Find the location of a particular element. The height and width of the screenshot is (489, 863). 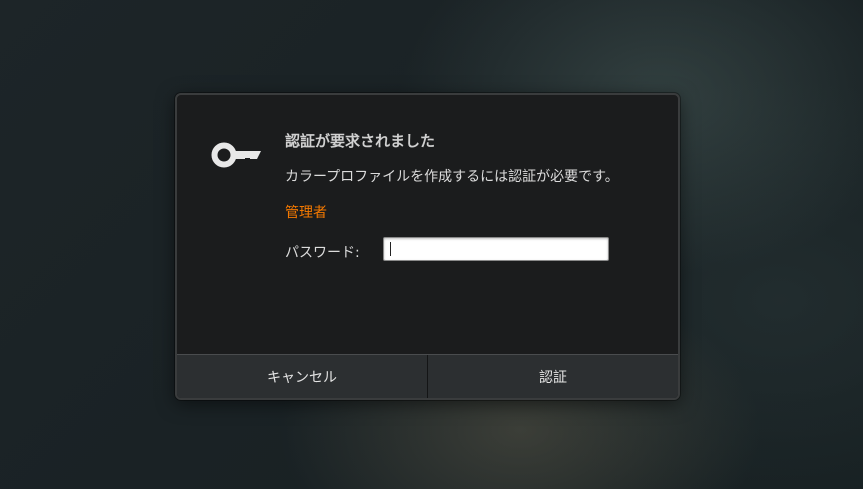

text-cursor is located at coordinates (390, 249).